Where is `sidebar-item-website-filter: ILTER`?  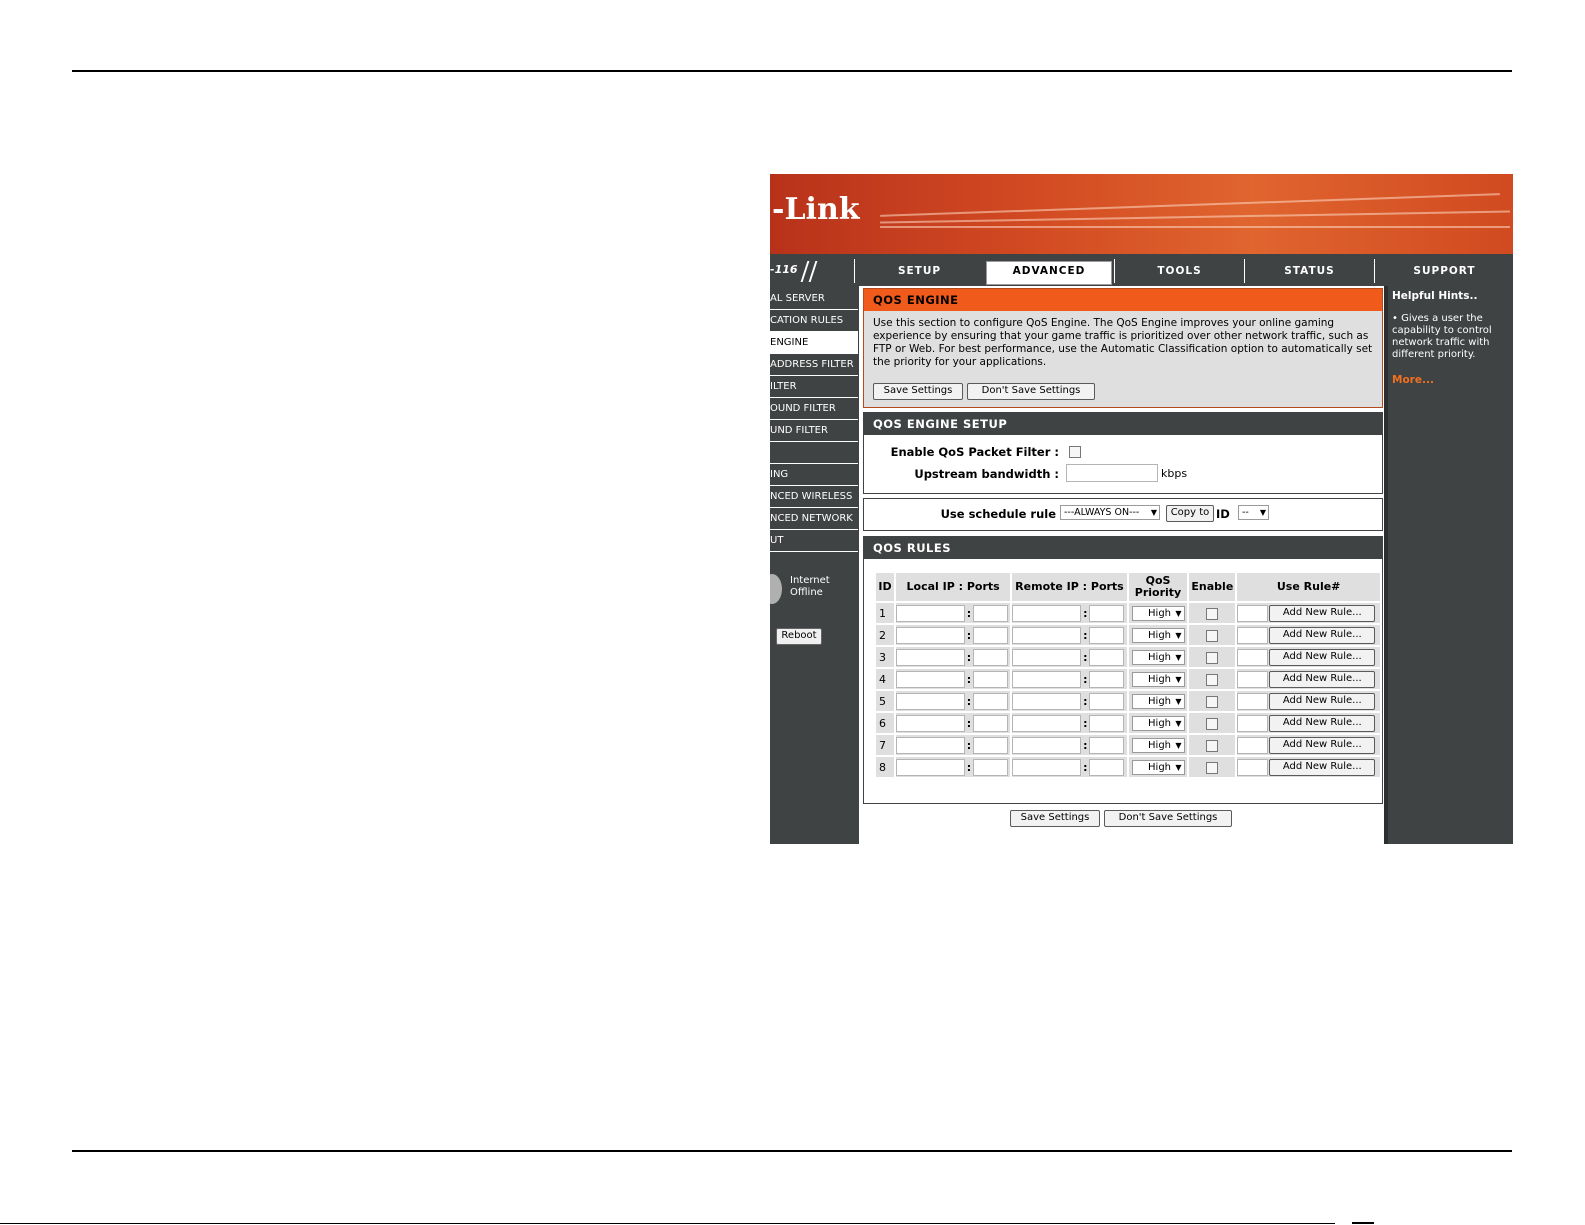 sidebar-item-website-filter: ILTER is located at coordinates (814, 387).